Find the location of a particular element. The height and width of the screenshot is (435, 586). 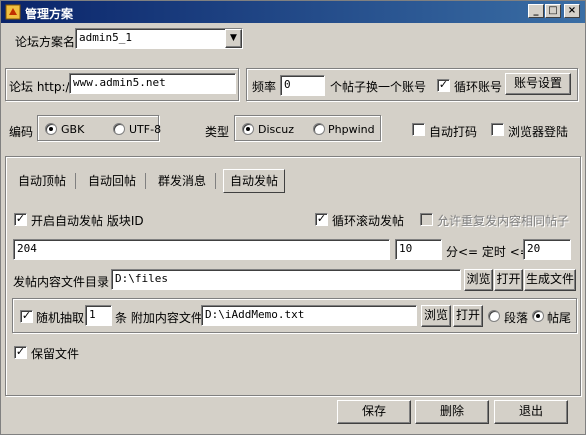

forum-url-input: www.admin5.net is located at coordinates (152, 83).